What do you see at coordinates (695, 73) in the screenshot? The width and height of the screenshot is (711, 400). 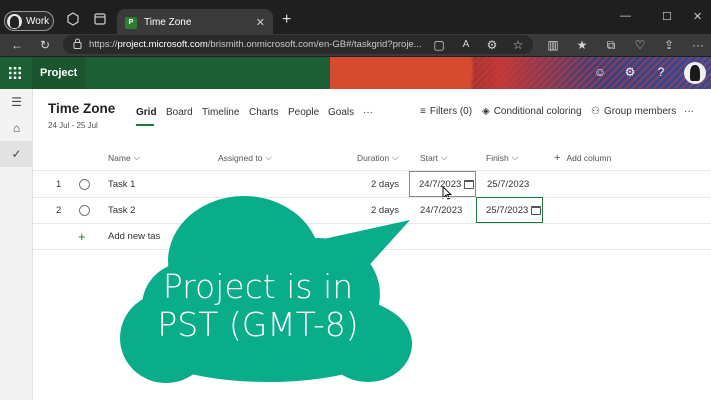 I see `user-avatar` at bounding box center [695, 73].